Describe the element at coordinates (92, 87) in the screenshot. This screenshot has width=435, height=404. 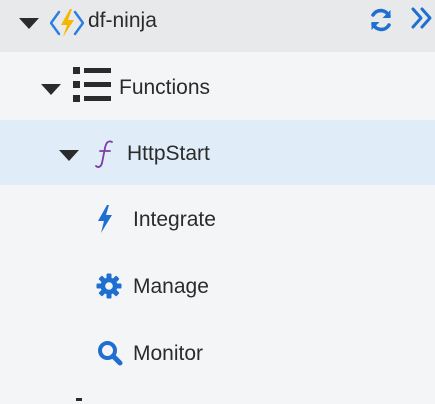
I see `list-icon` at that location.